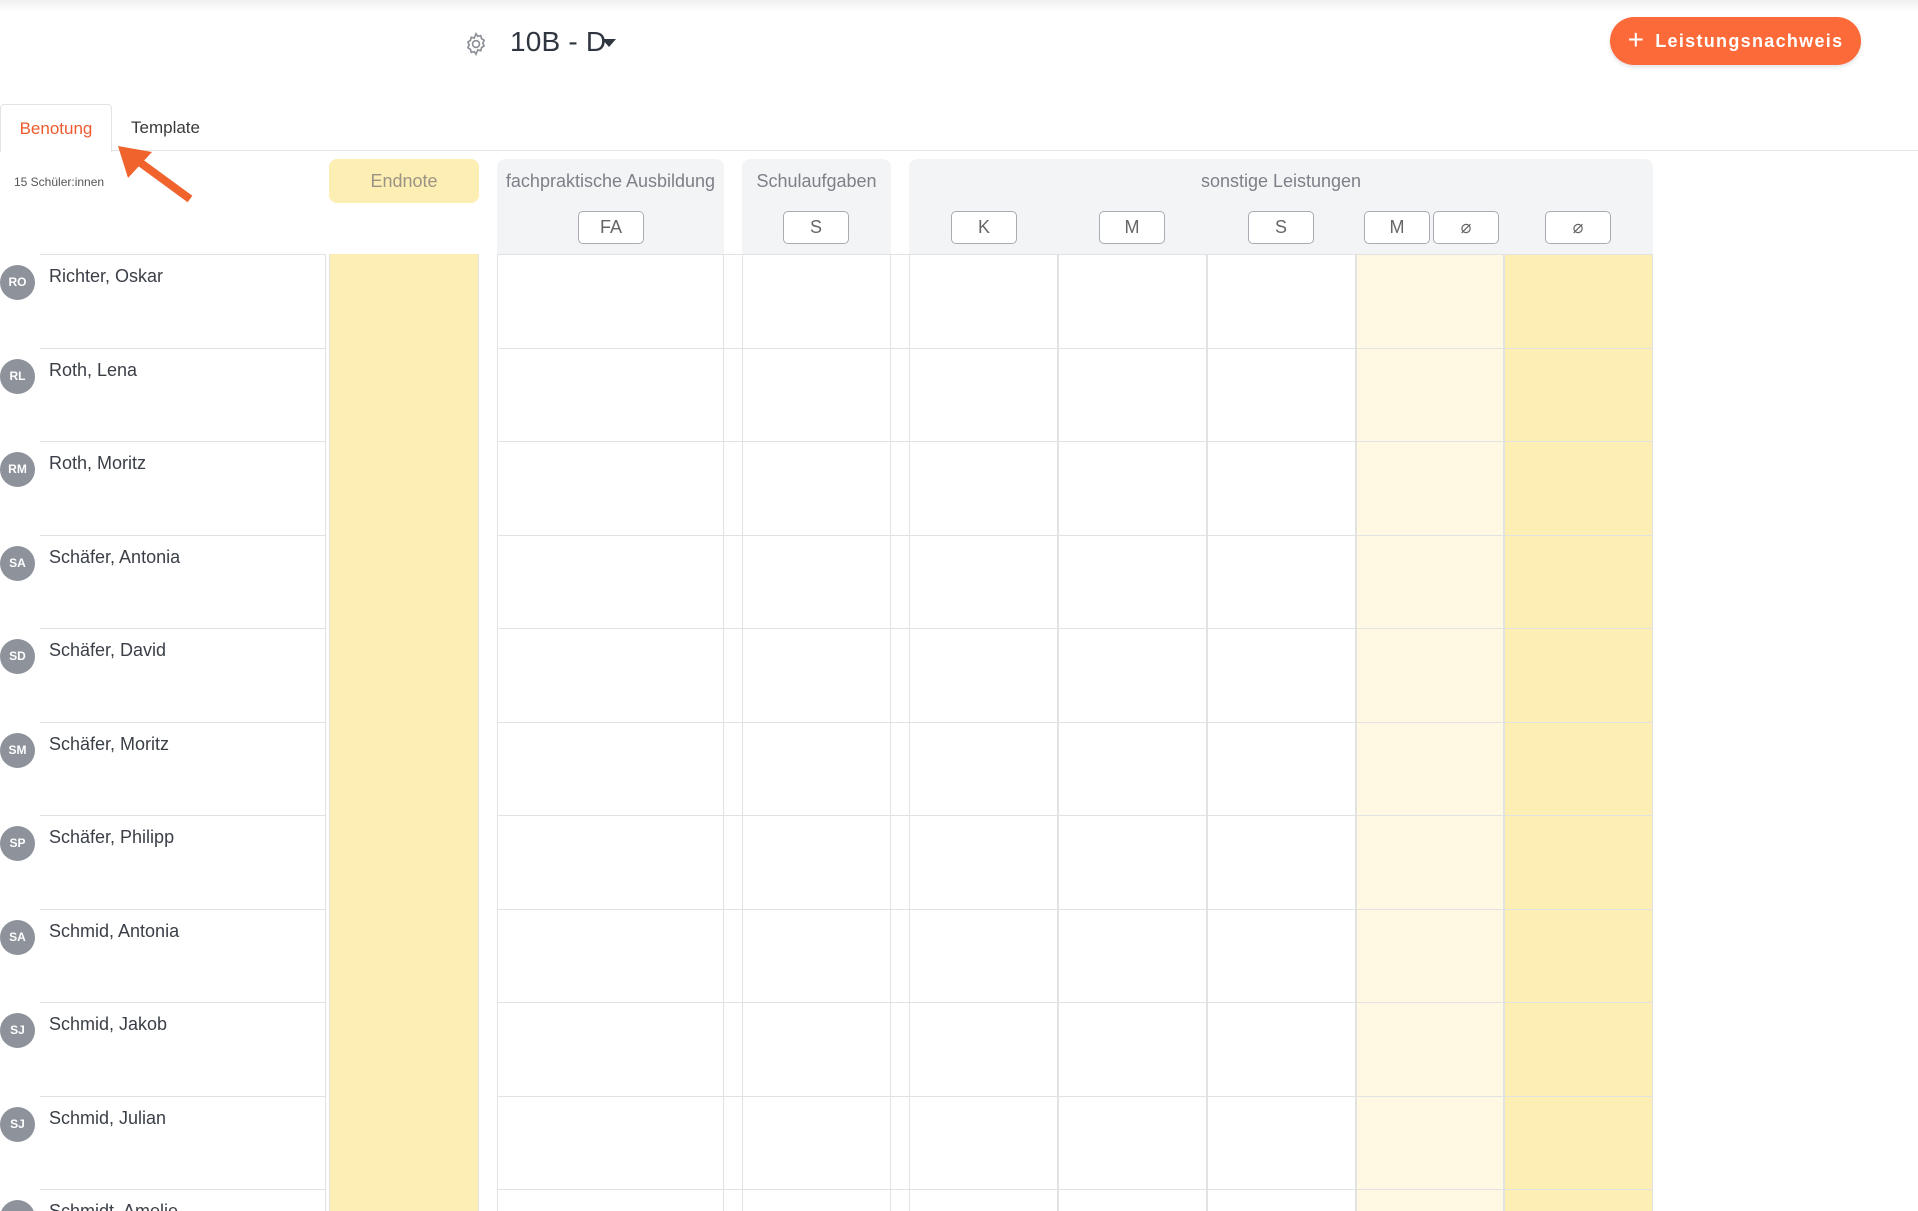 The width and height of the screenshot is (1918, 1211). Describe the element at coordinates (1281, 227) in the screenshot. I see `chip-s2: S` at that location.